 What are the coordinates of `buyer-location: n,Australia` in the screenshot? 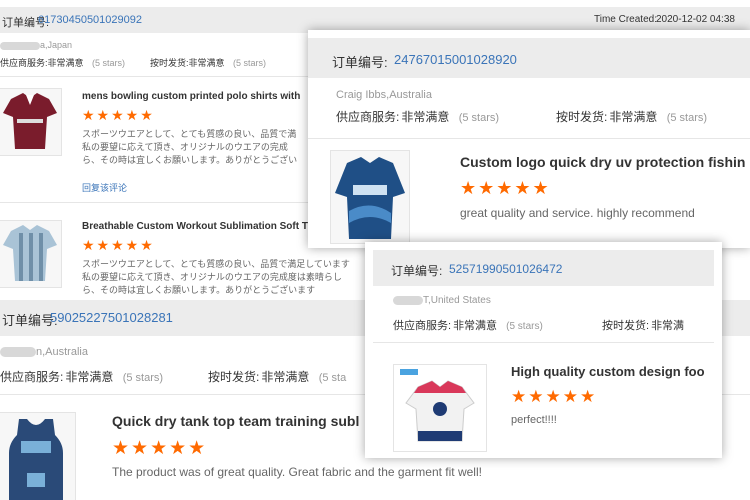 It's located at (62, 352).